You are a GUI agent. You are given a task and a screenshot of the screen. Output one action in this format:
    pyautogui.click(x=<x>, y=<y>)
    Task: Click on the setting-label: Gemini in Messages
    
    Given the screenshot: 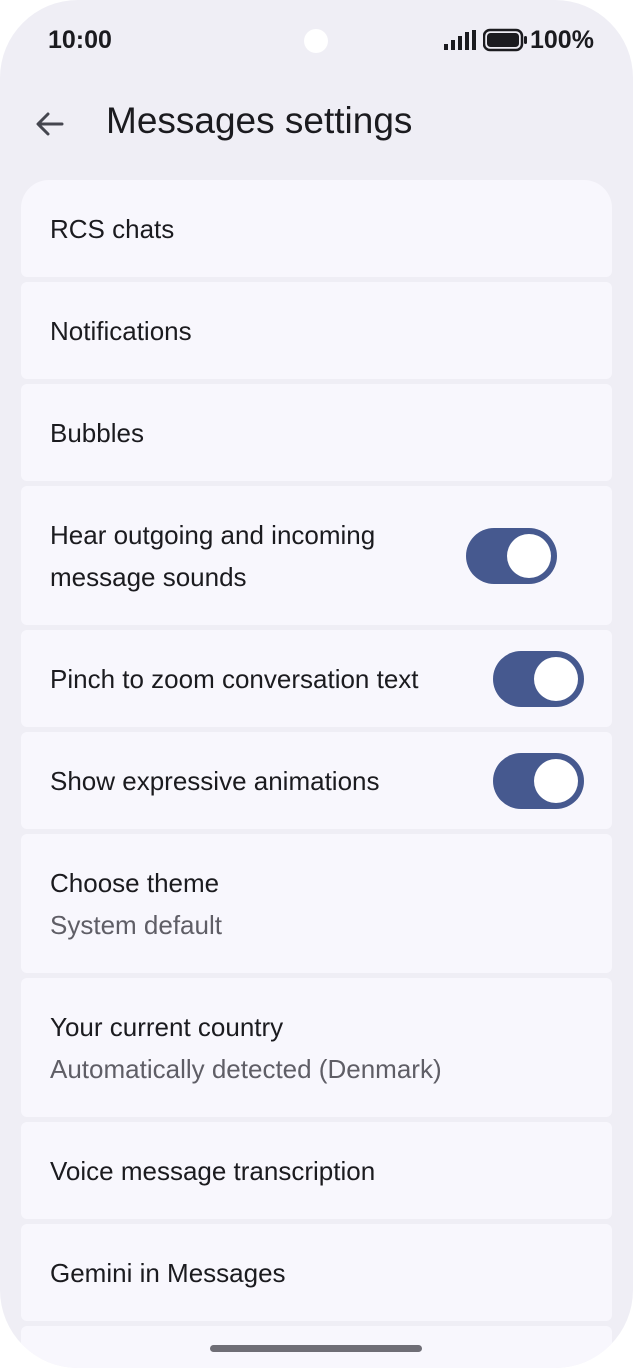 What is the action you would take?
    pyautogui.click(x=168, y=1272)
    